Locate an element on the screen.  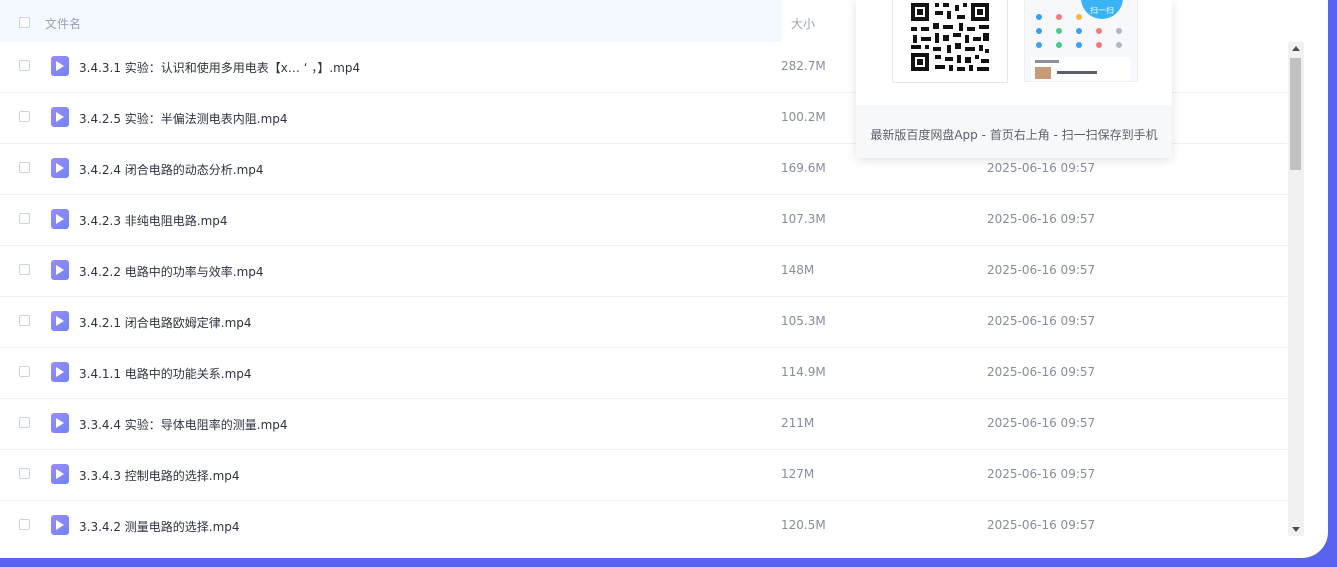
file-size: 127M is located at coordinates (798, 474).